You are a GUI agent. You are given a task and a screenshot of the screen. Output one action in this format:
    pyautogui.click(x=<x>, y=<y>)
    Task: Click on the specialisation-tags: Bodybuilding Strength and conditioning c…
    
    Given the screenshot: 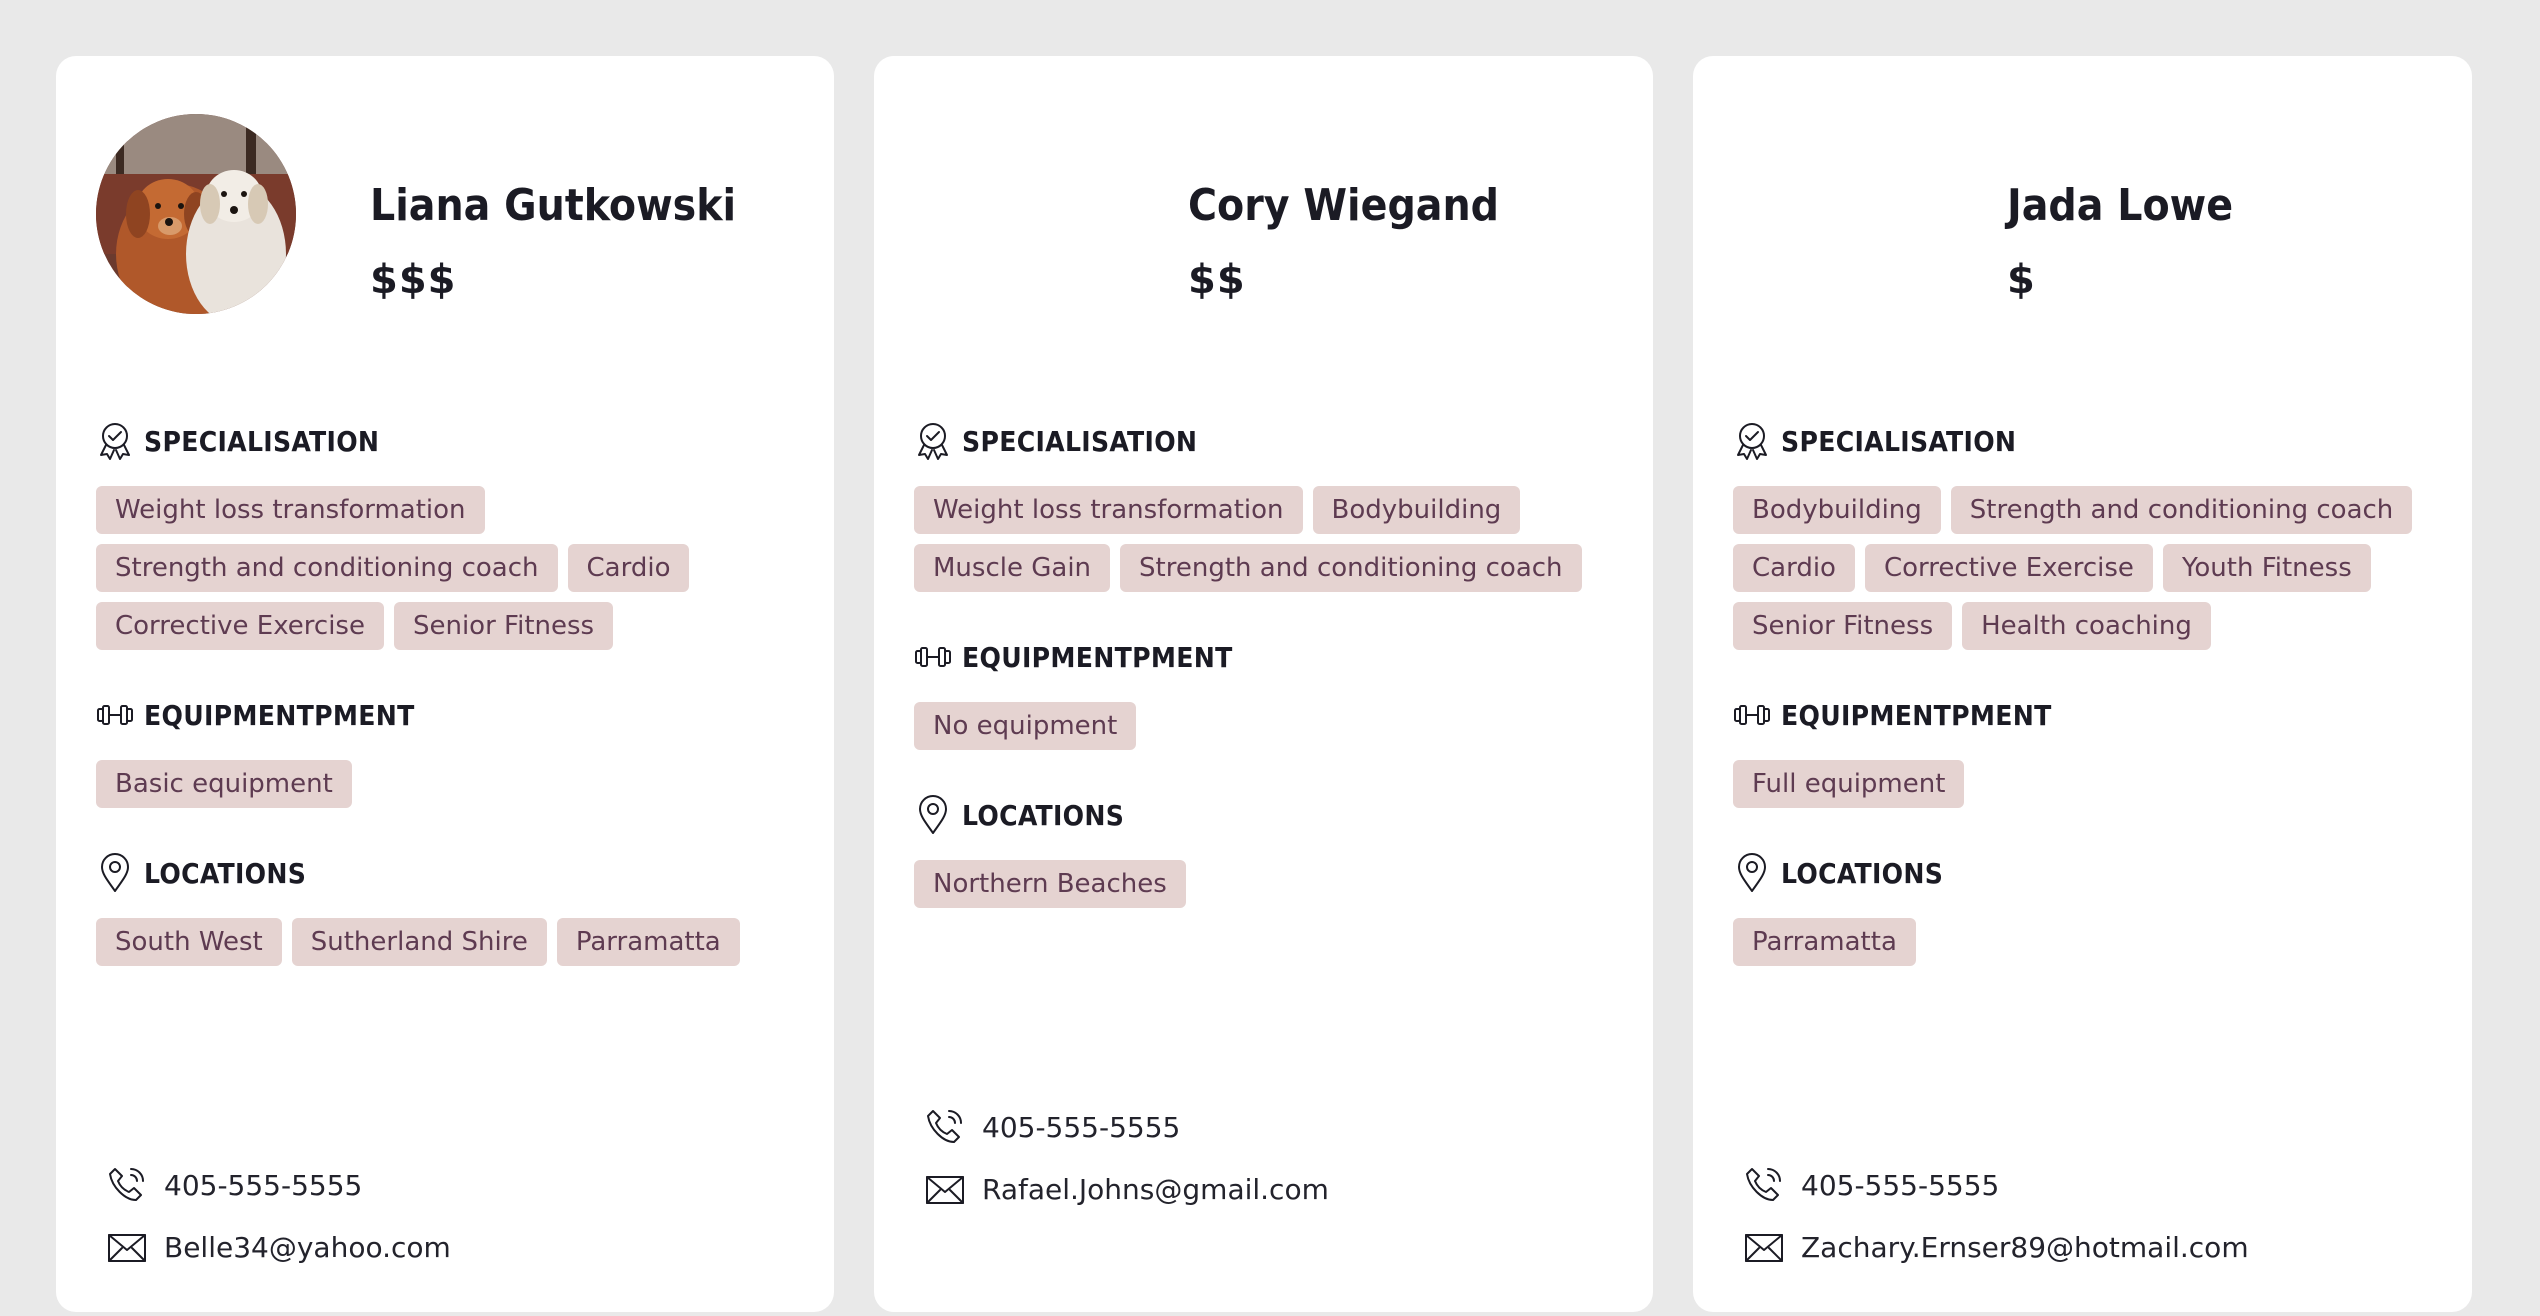 What is the action you would take?
    pyautogui.click(x=2082, y=568)
    